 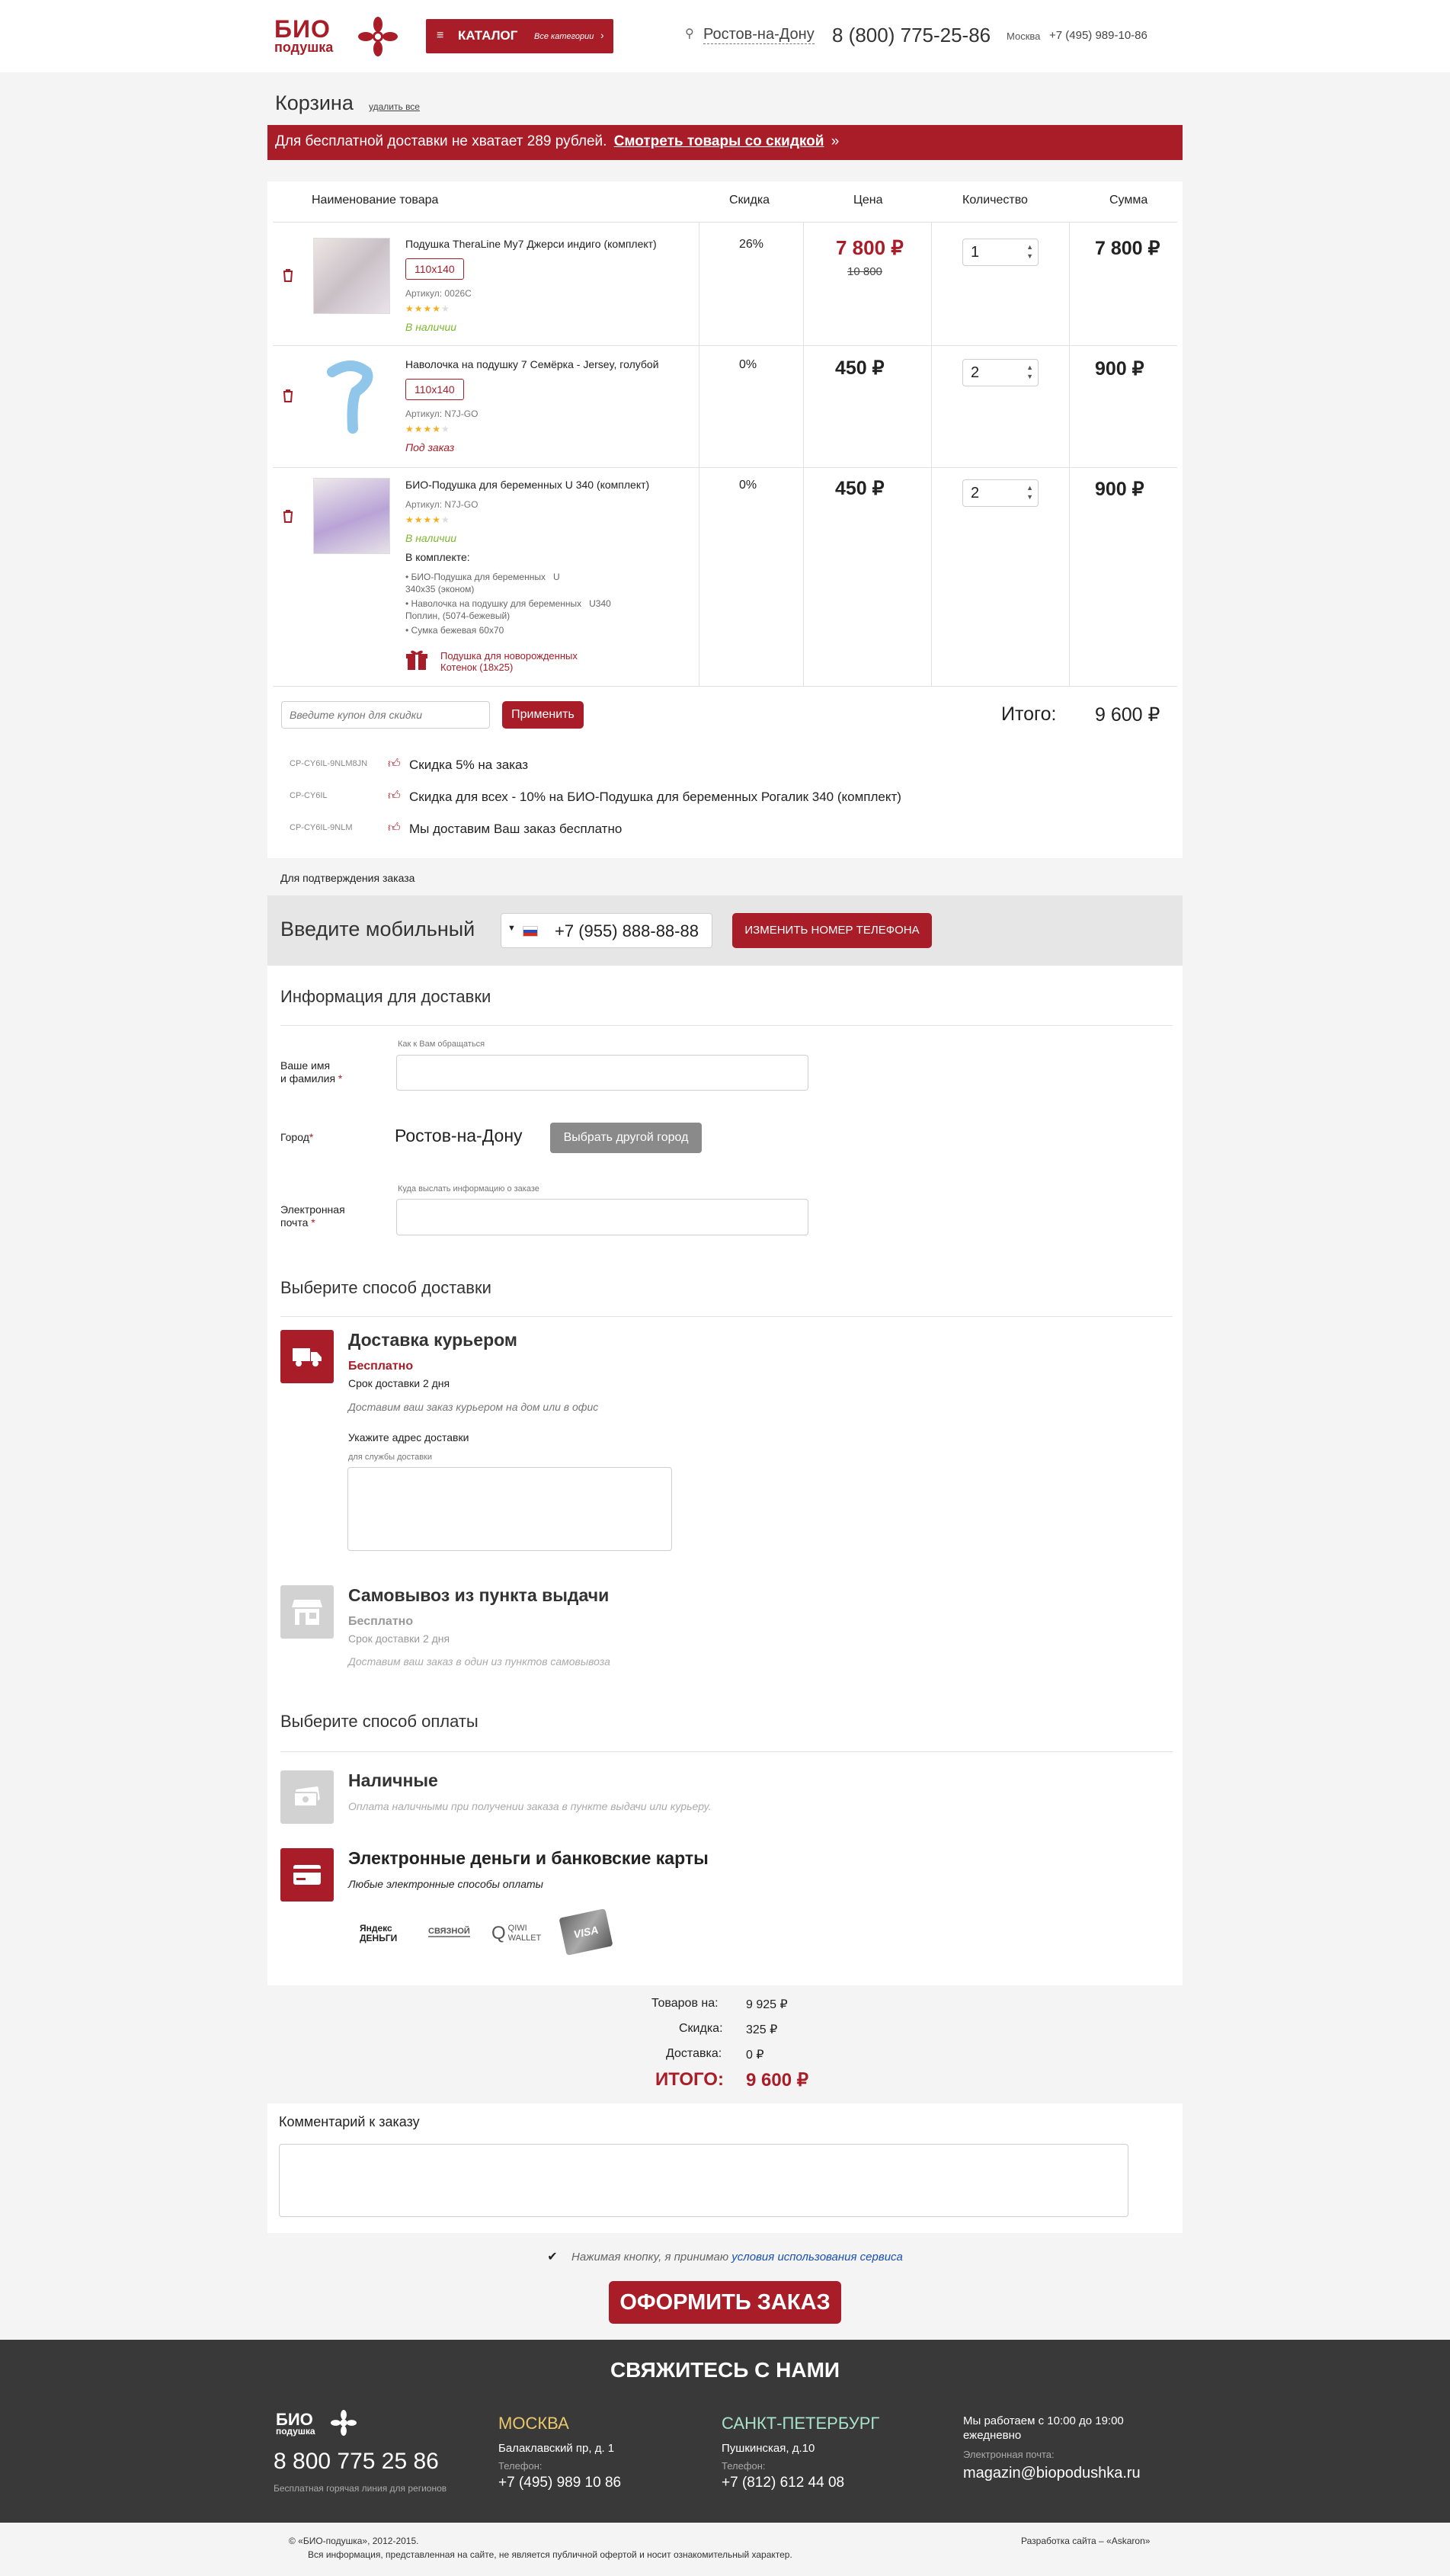 What do you see at coordinates (817, 2257) in the screenshot?
I see `terms-link: условия использования сервиса` at bounding box center [817, 2257].